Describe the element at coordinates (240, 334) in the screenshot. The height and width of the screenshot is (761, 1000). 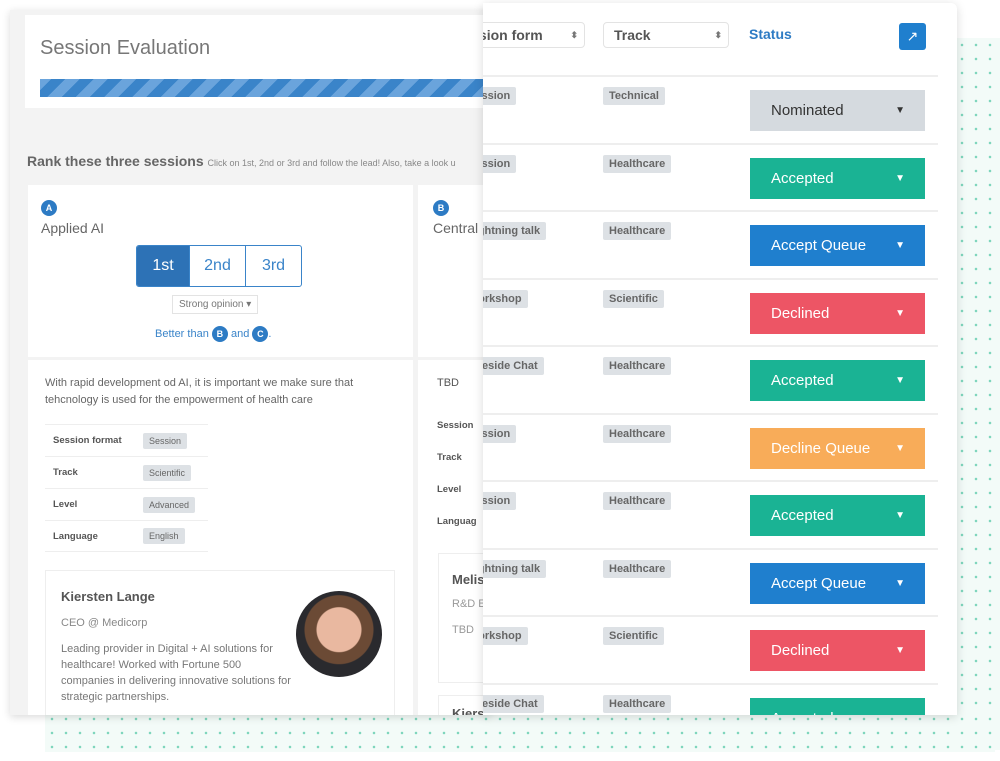
I see `better-and: and` at that location.